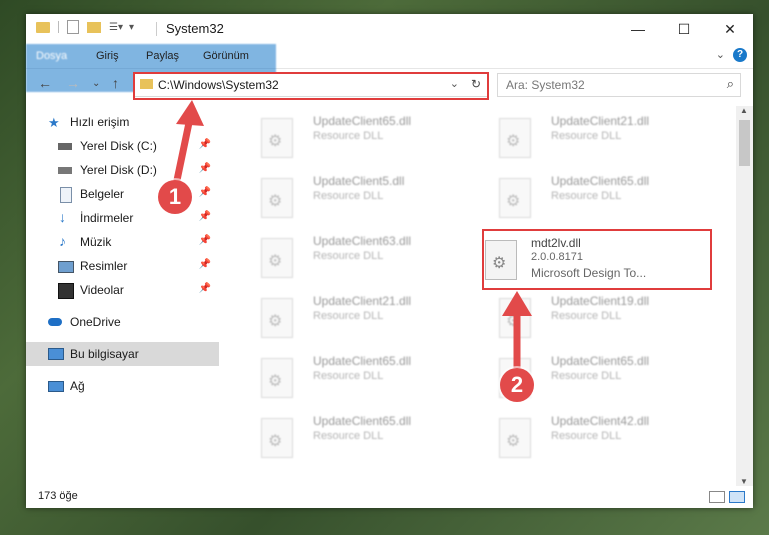 The image size is (769, 535). What do you see at coordinates (720, 54) in the screenshot?
I see `chevron-down-icon: ⌄` at bounding box center [720, 54].